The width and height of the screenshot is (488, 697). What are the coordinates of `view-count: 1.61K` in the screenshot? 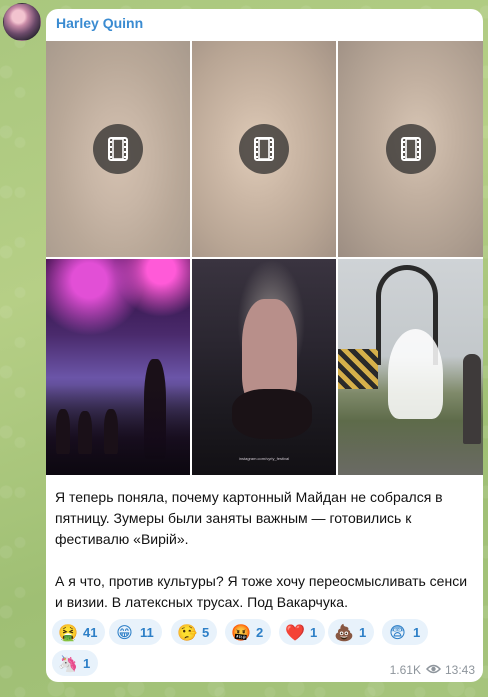 It's located at (405, 670).